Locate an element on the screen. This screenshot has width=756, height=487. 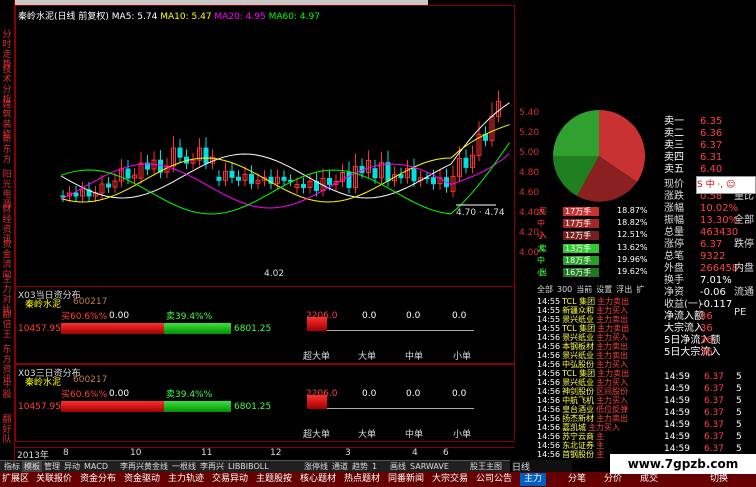
left-tab: 翻好队 is located at coordinates (7, 430).